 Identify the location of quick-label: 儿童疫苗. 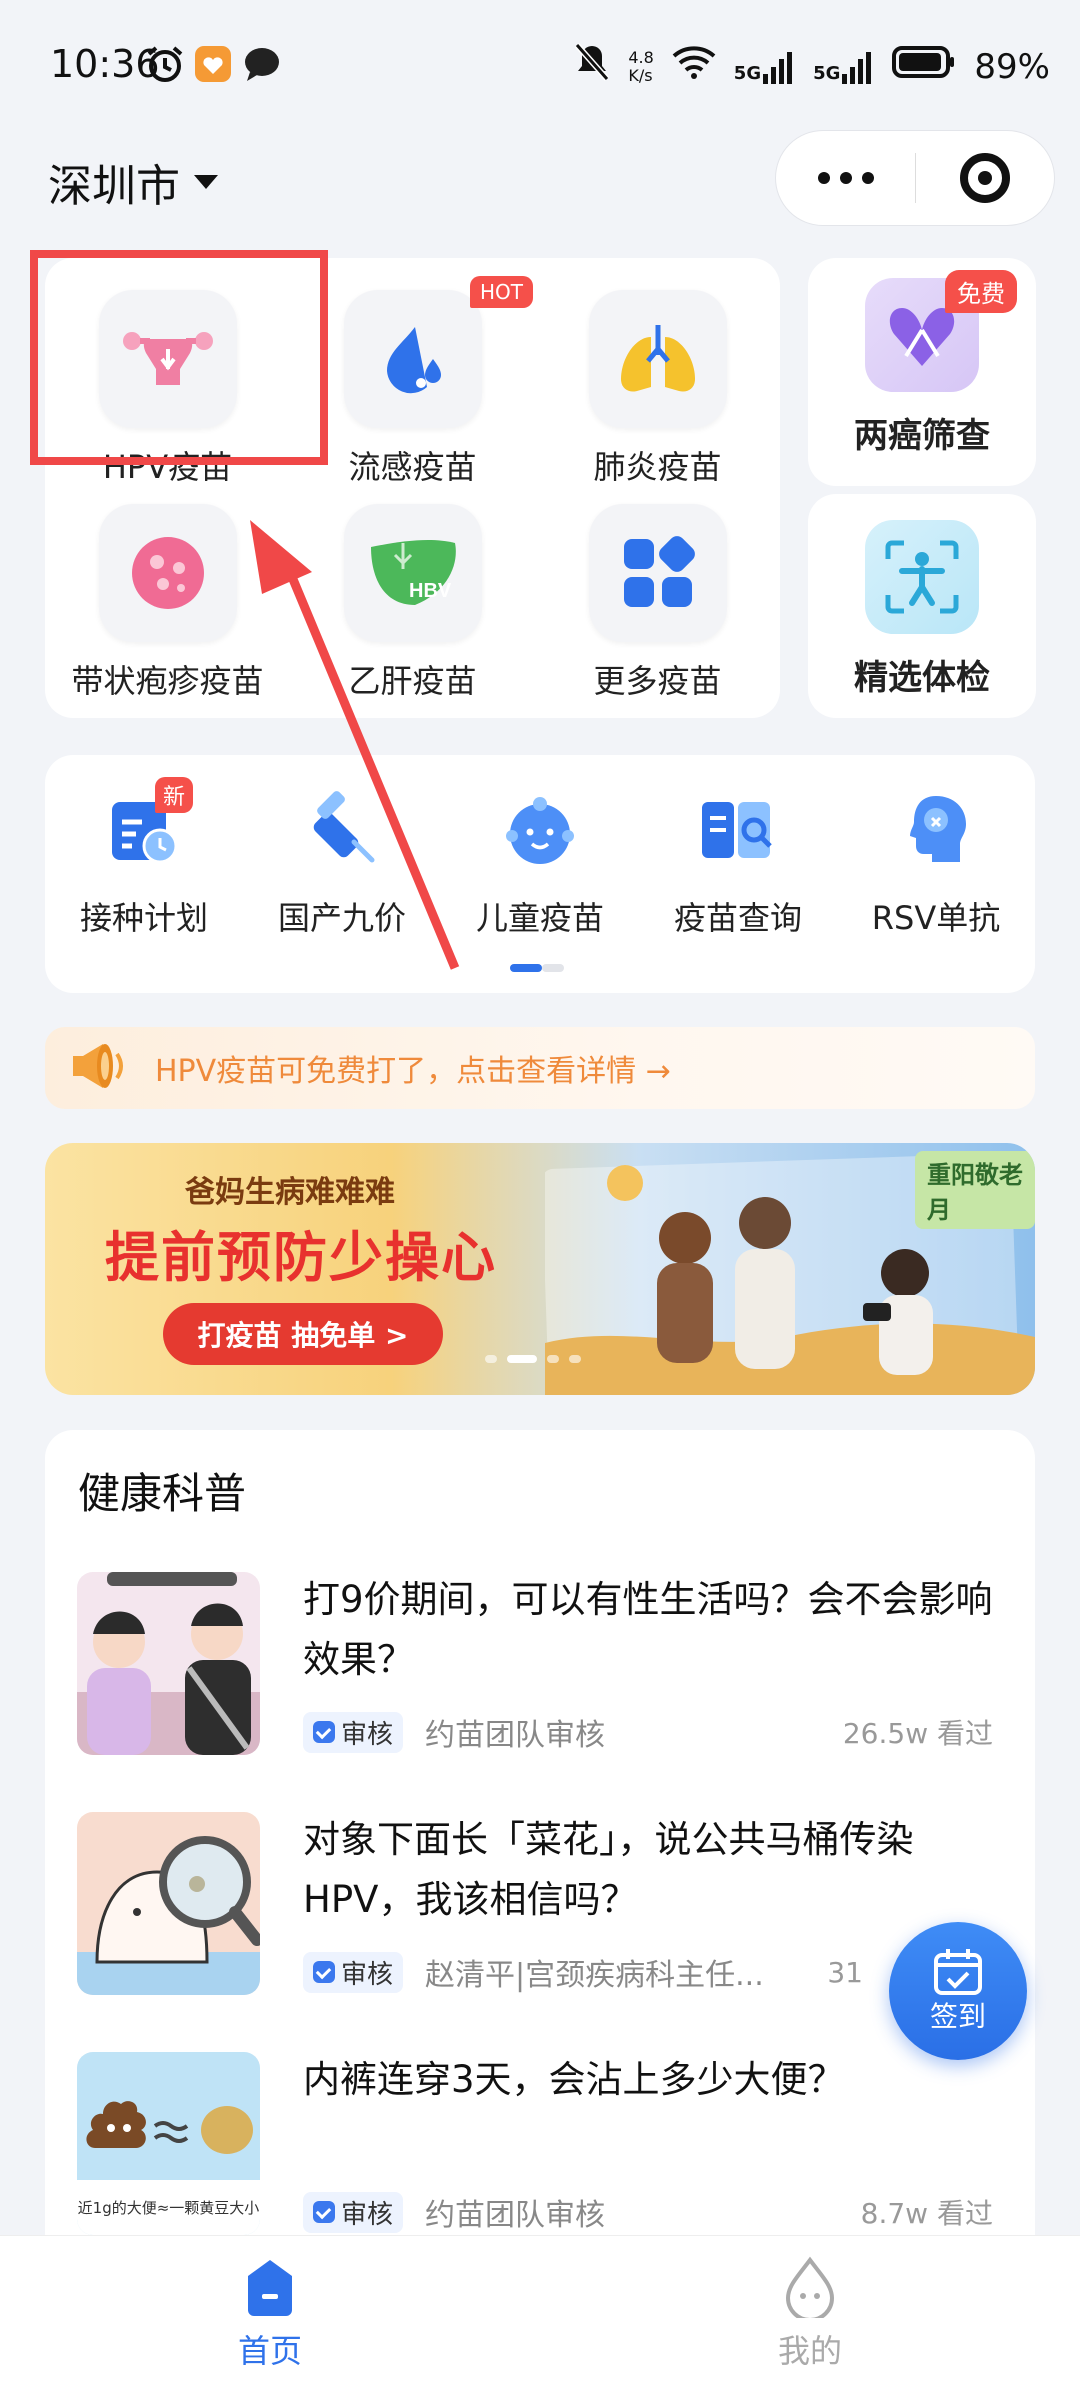
(539, 918).